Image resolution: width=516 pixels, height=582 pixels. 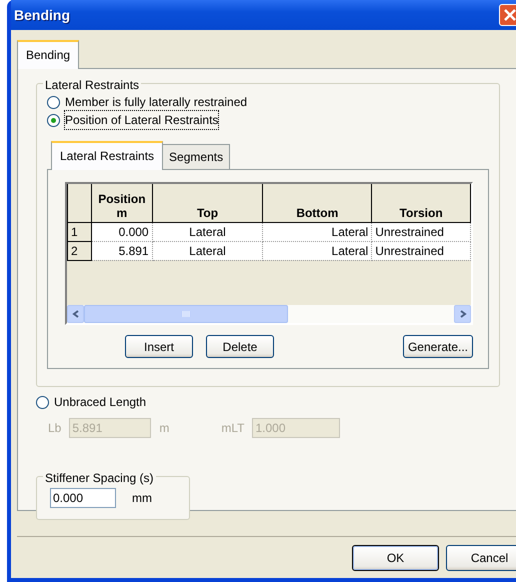 What do you see at coordinates (196, 156) in the screenshot?
I see `tab: Segments` at bounding box center [196, 156].